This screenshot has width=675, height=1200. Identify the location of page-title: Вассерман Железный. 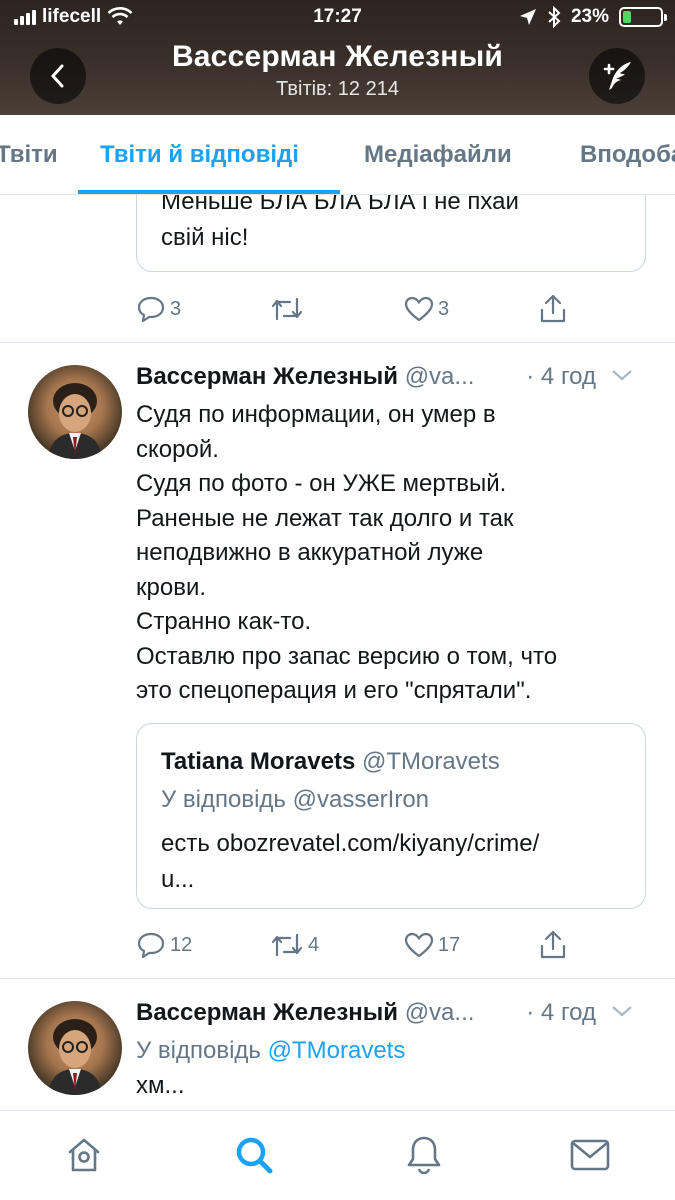
(337, 56).